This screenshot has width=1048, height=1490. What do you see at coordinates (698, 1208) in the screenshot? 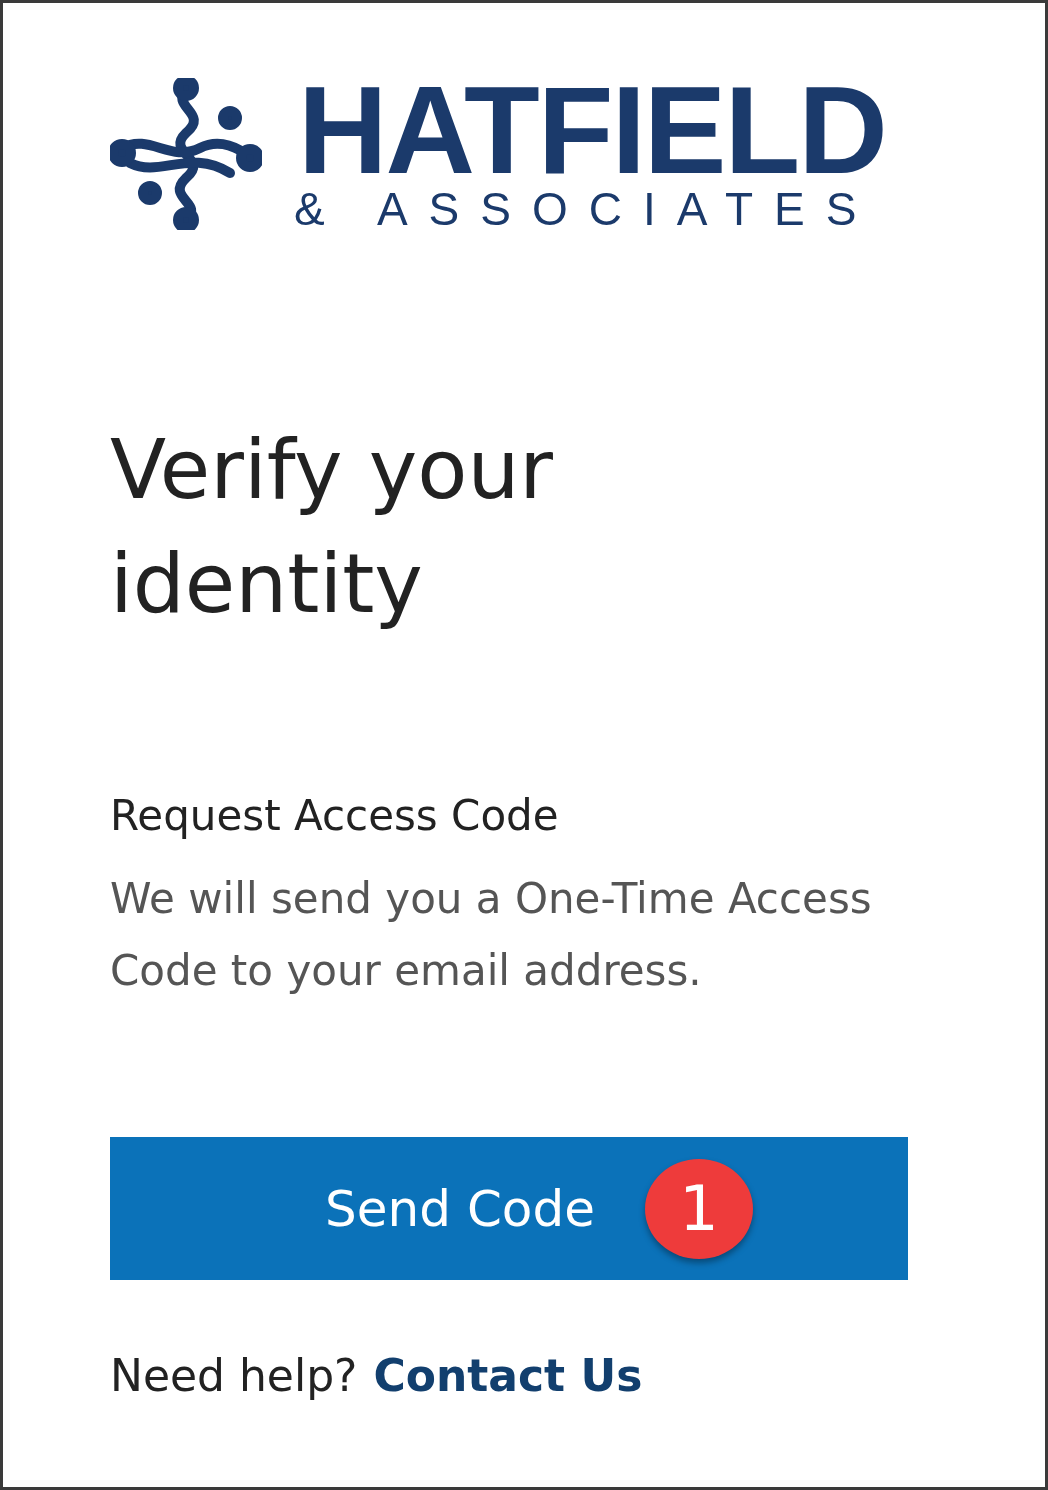
I see `number-badge: 1` at bounding box center [698, 1208].